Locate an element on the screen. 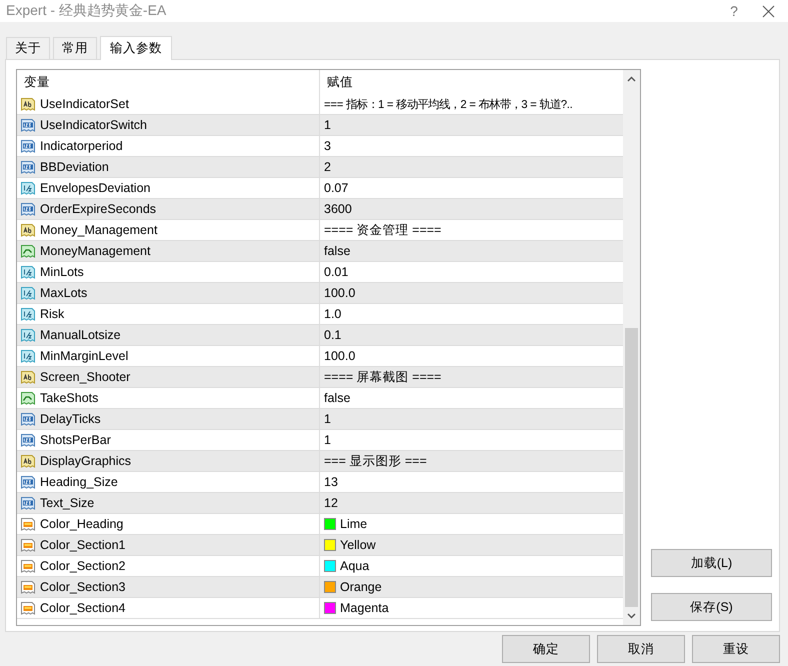  scrollbar is located at coordinates (631, 347).